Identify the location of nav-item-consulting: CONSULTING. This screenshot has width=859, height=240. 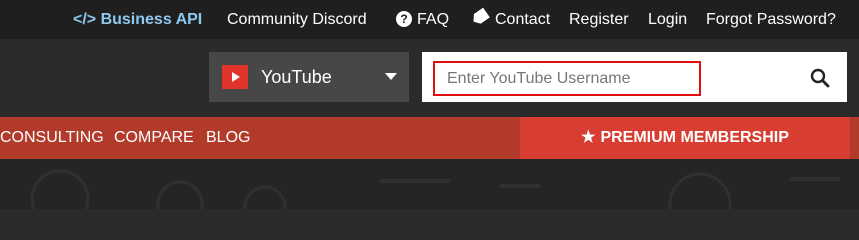
(52, 138).